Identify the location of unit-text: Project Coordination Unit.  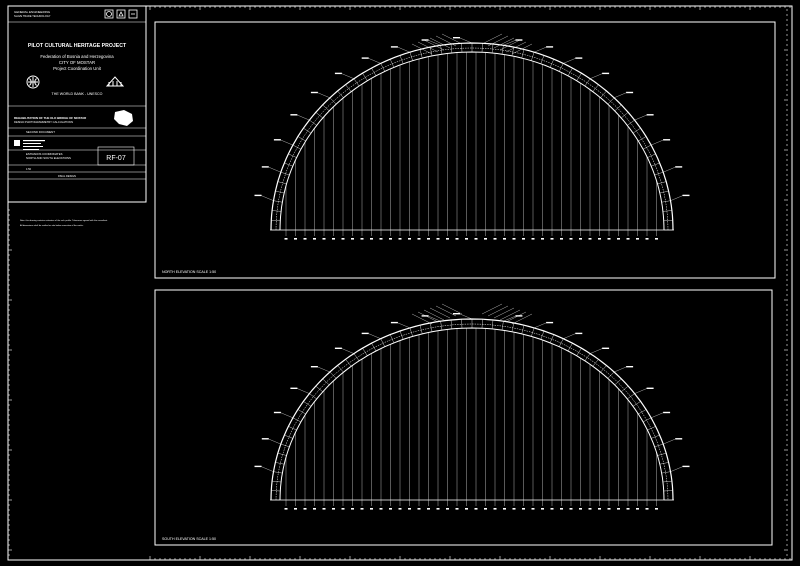
(77, 68).